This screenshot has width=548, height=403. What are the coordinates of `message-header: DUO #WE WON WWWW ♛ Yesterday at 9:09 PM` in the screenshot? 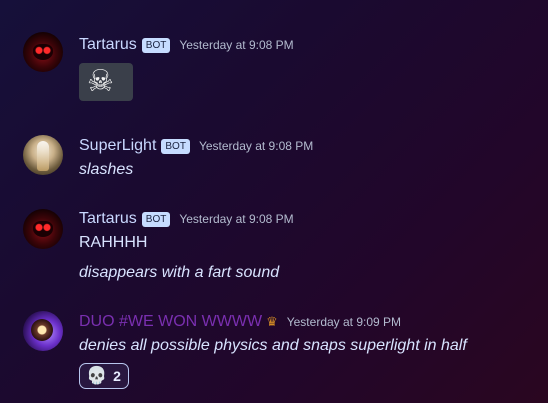 It's located at (240, 322).